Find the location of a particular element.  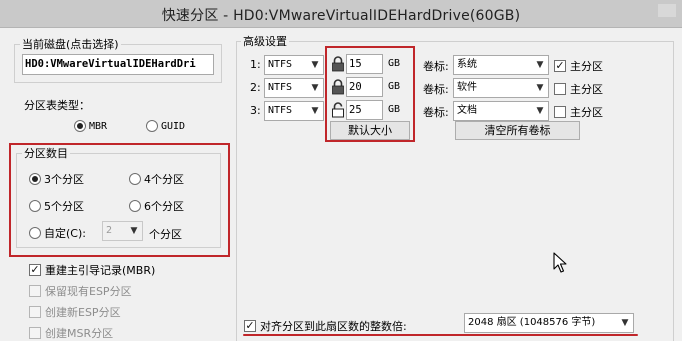

row3-volume-select: 文档 ▼ is located at coordinates (501, 111).